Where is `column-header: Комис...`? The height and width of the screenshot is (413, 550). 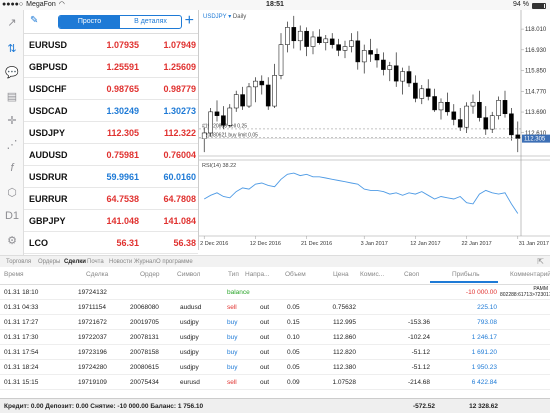 column-header: Комис... is located at coordinates (372, 274).